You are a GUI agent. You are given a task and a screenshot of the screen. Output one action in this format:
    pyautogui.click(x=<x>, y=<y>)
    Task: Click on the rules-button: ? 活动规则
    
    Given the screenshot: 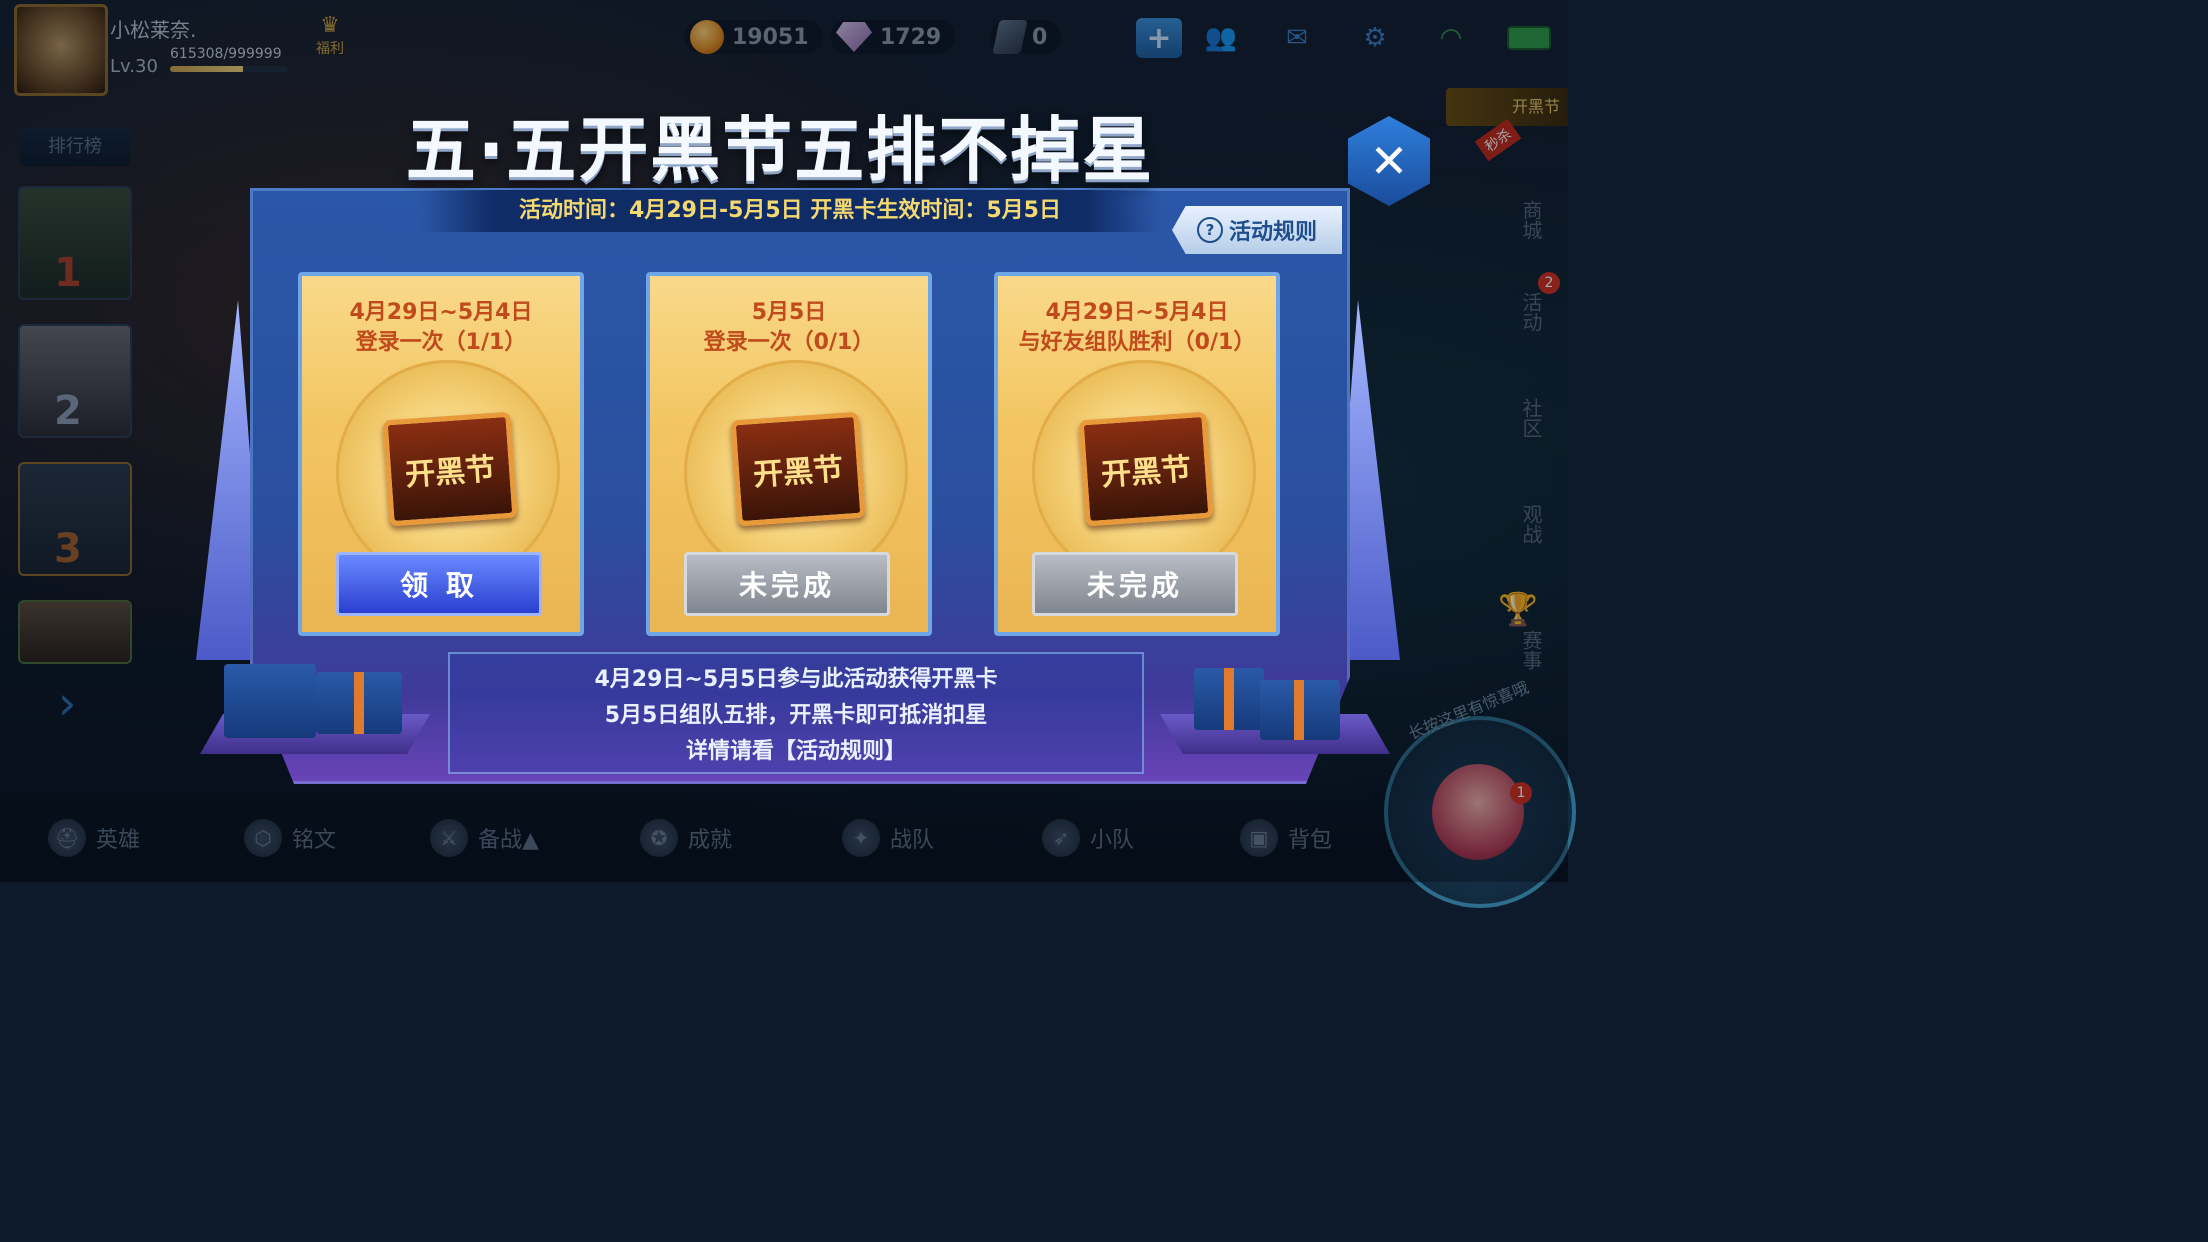 What is the action you would take?
    pyautogui.click(x=1257, y=230)
    